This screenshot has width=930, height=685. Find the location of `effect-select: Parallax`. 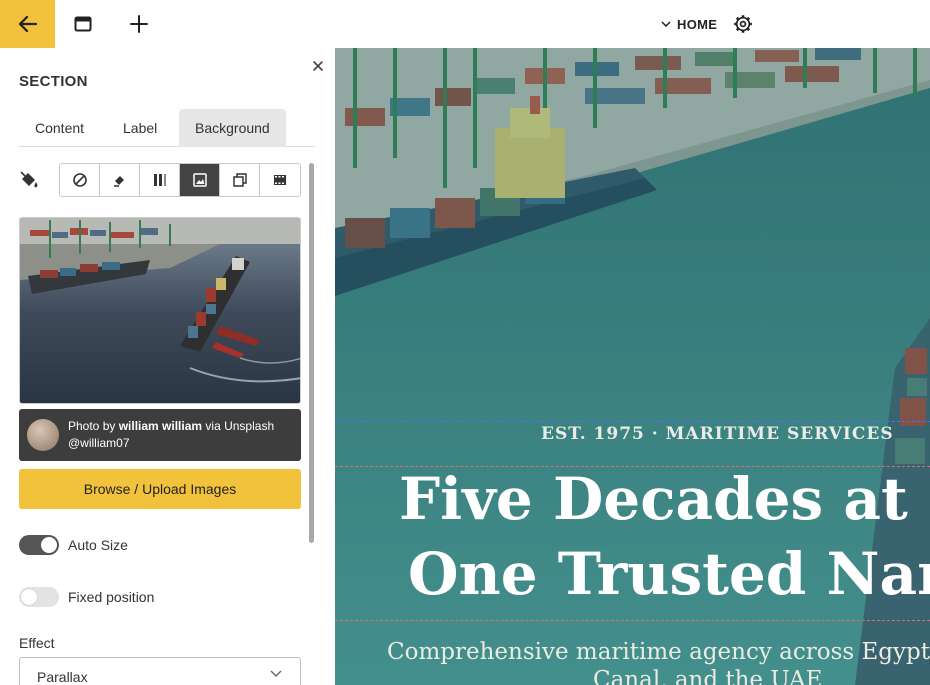

effect-select: Parallax is located at coordinates (160, 671).